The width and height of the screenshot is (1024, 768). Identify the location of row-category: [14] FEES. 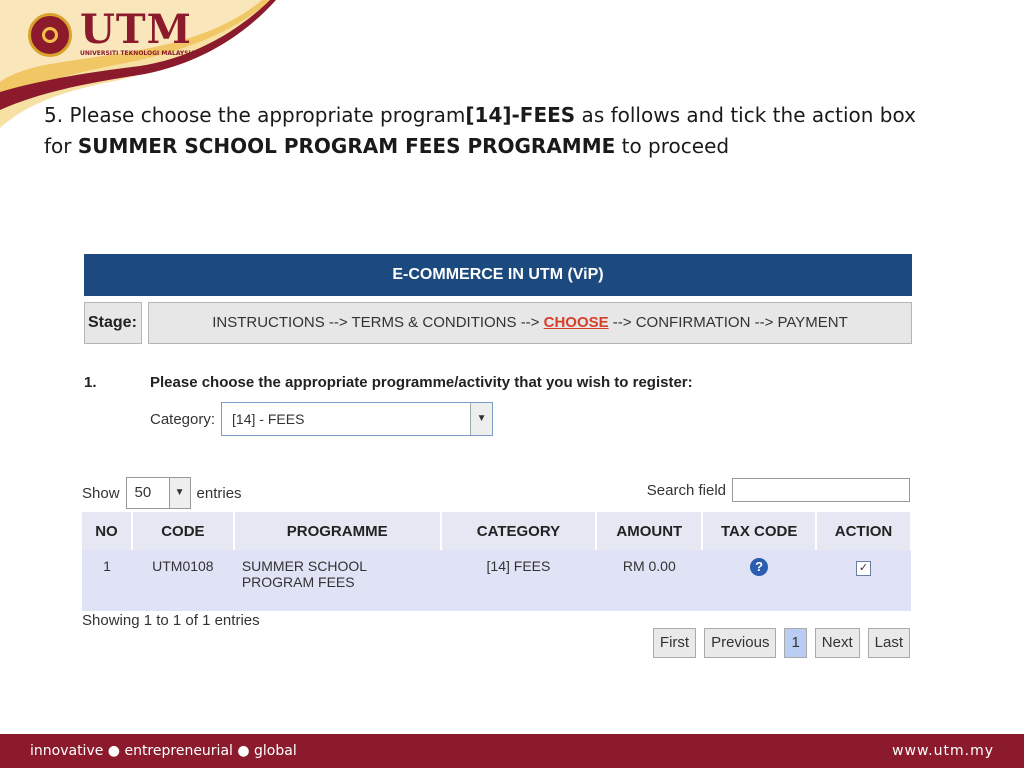
(518, 580).